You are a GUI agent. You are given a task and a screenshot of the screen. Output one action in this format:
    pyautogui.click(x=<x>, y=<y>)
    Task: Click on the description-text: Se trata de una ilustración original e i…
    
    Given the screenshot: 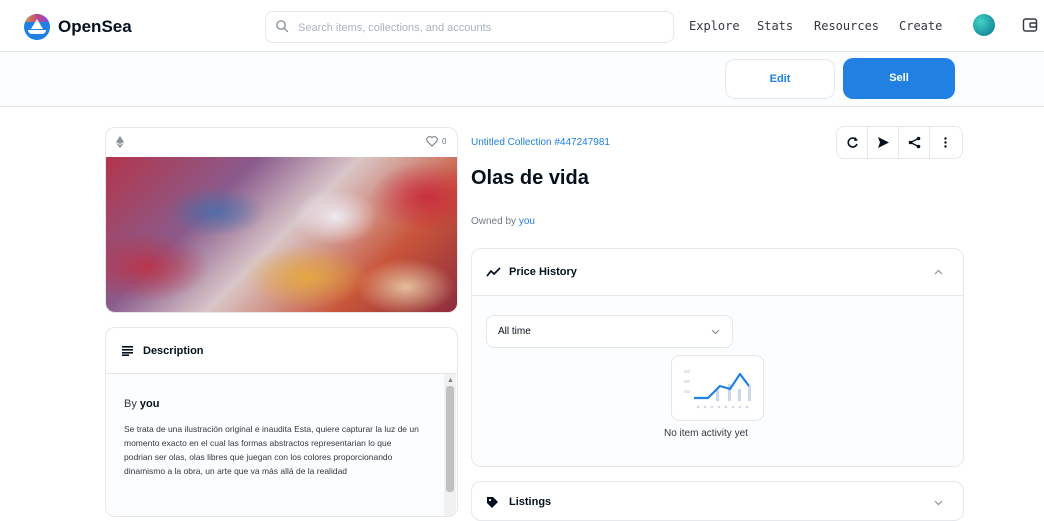 What is the action you would take?
    pyautogui.click(x=271, y=450)
    